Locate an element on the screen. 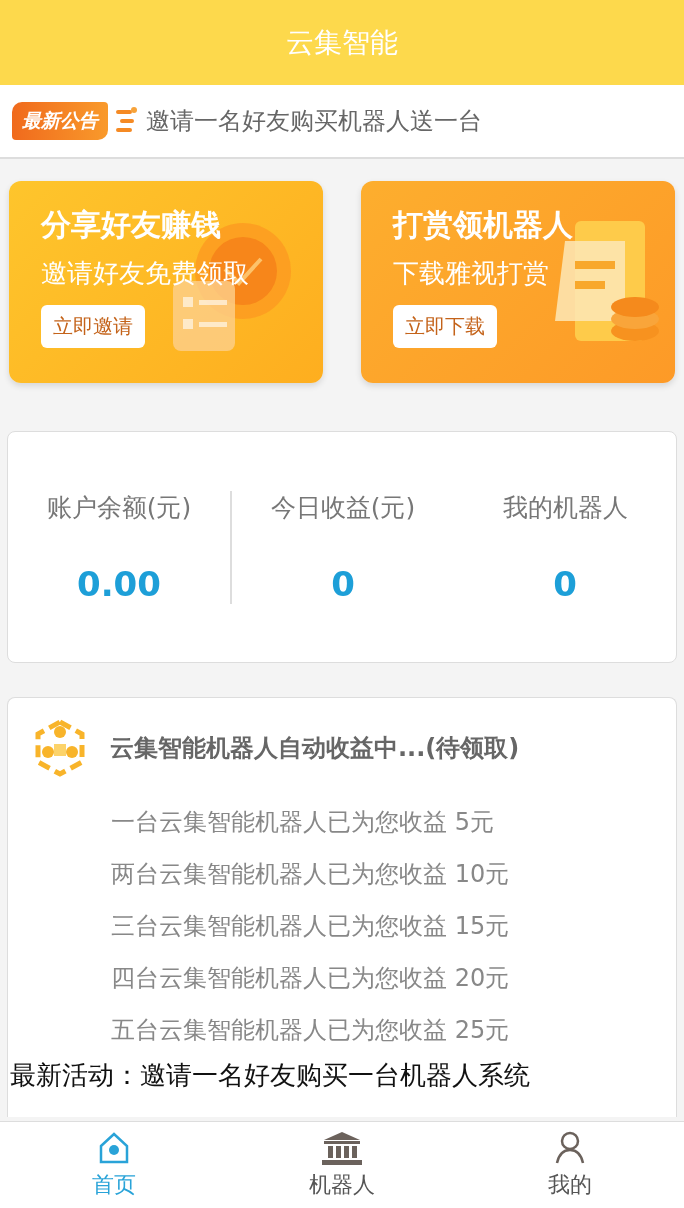  nav-tab: 我的 is located at coordinates (570, 1165).